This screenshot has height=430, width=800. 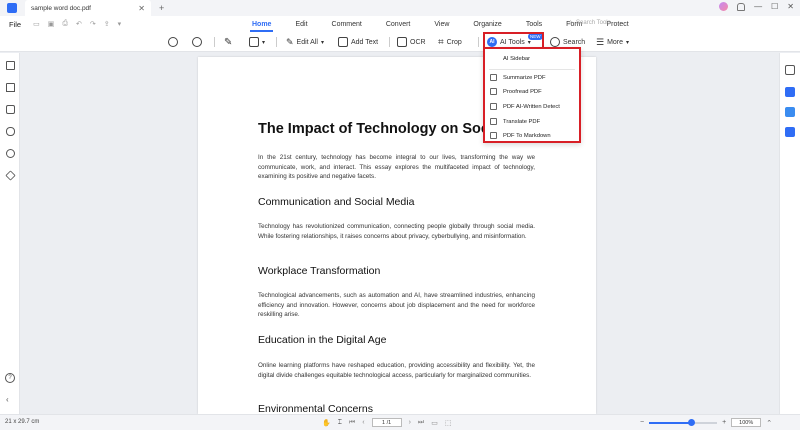 What do you see at coordinates (10, 153) in the screenshot?
I see `search-panel-icon` at bounding box center [10, 153].